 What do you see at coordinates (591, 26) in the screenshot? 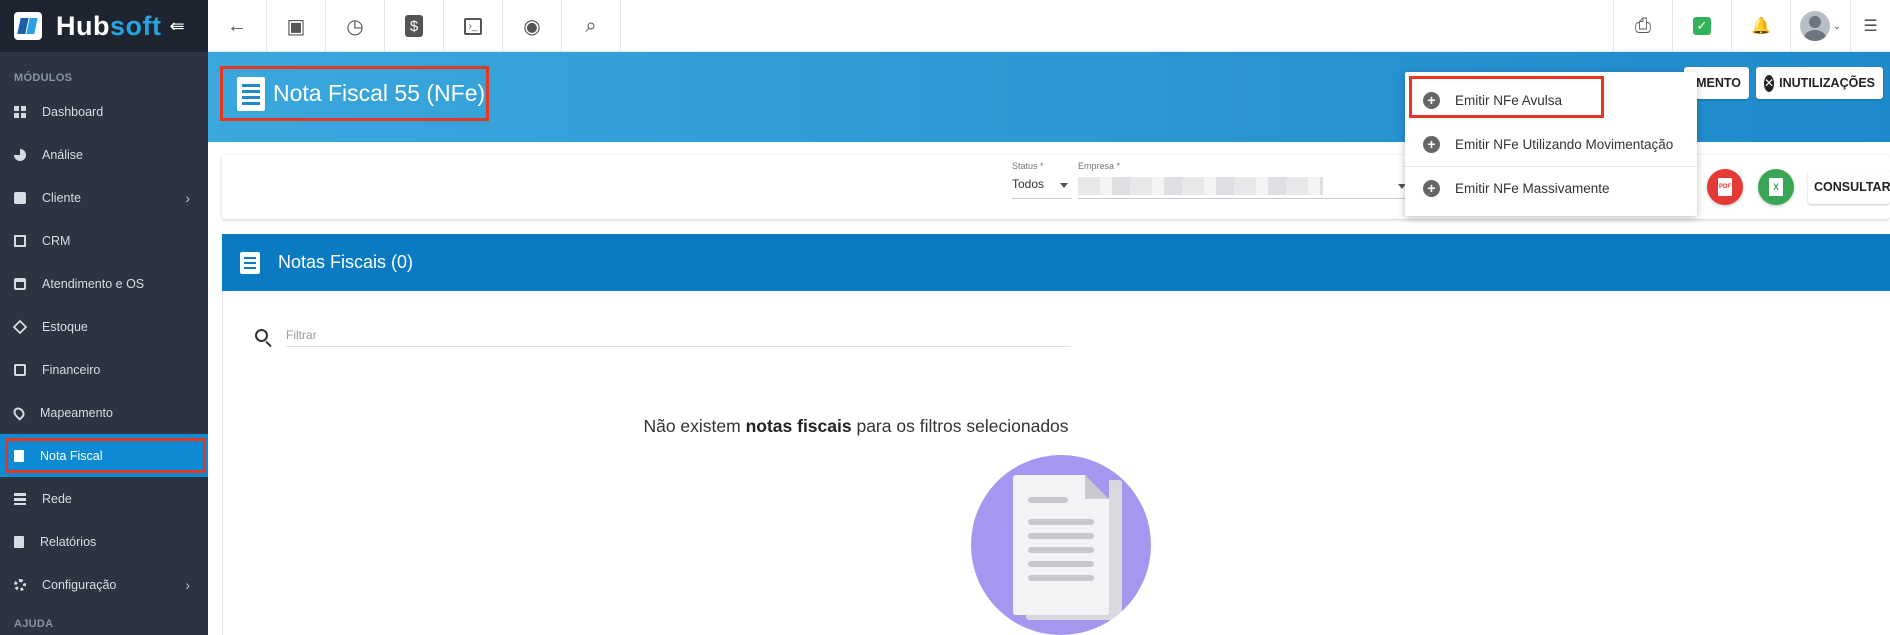
I see `search-button: ⌕` at bounding box center [591, 26].